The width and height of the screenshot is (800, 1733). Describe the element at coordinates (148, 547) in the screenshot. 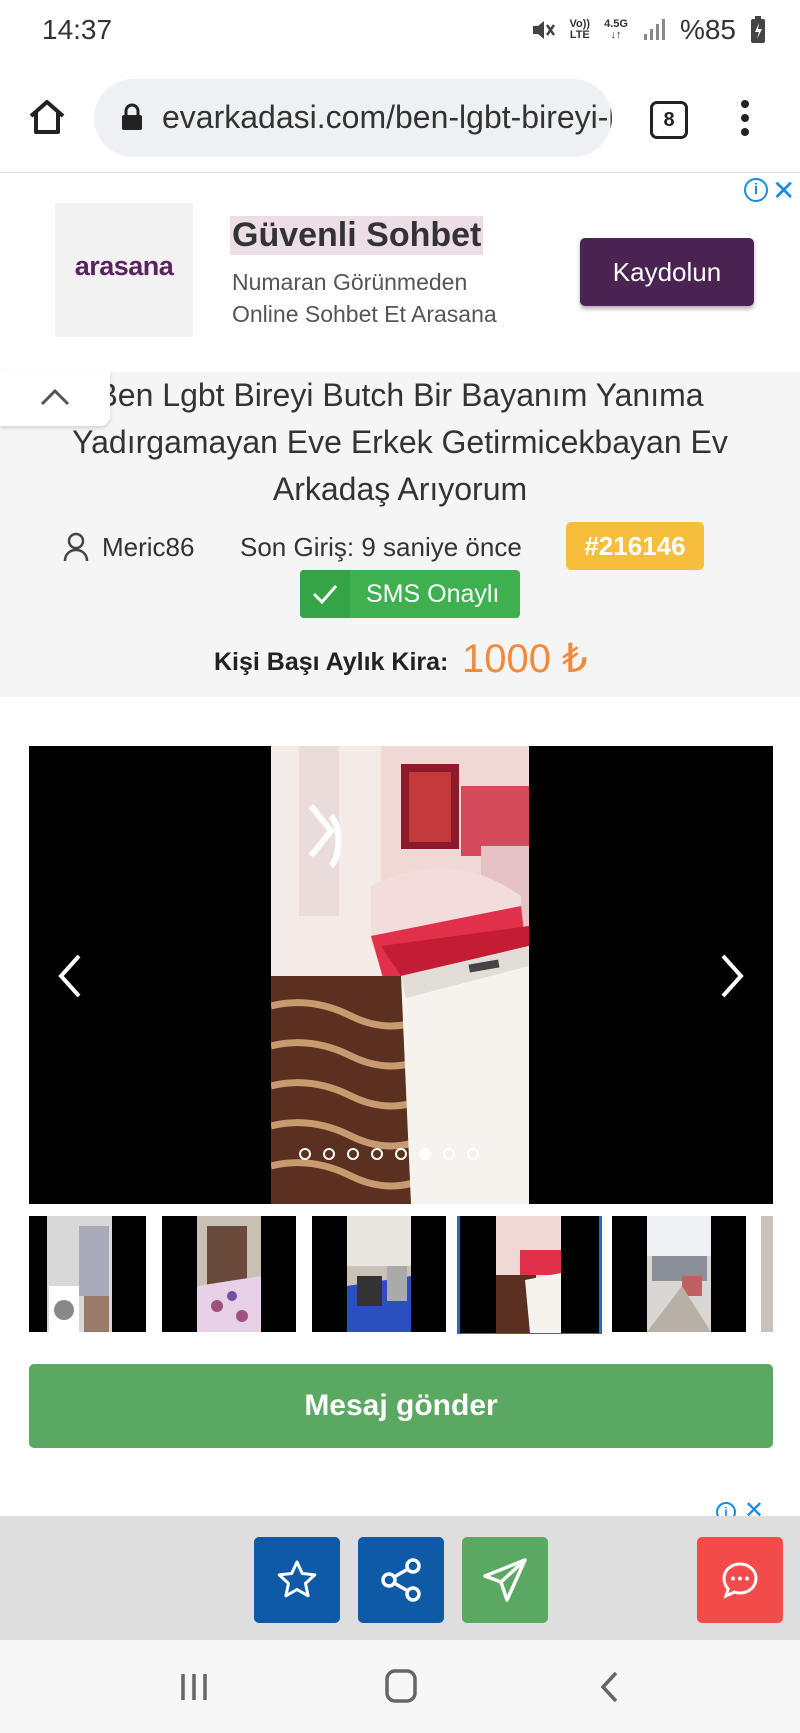

I see `username: Meric86` at that location.